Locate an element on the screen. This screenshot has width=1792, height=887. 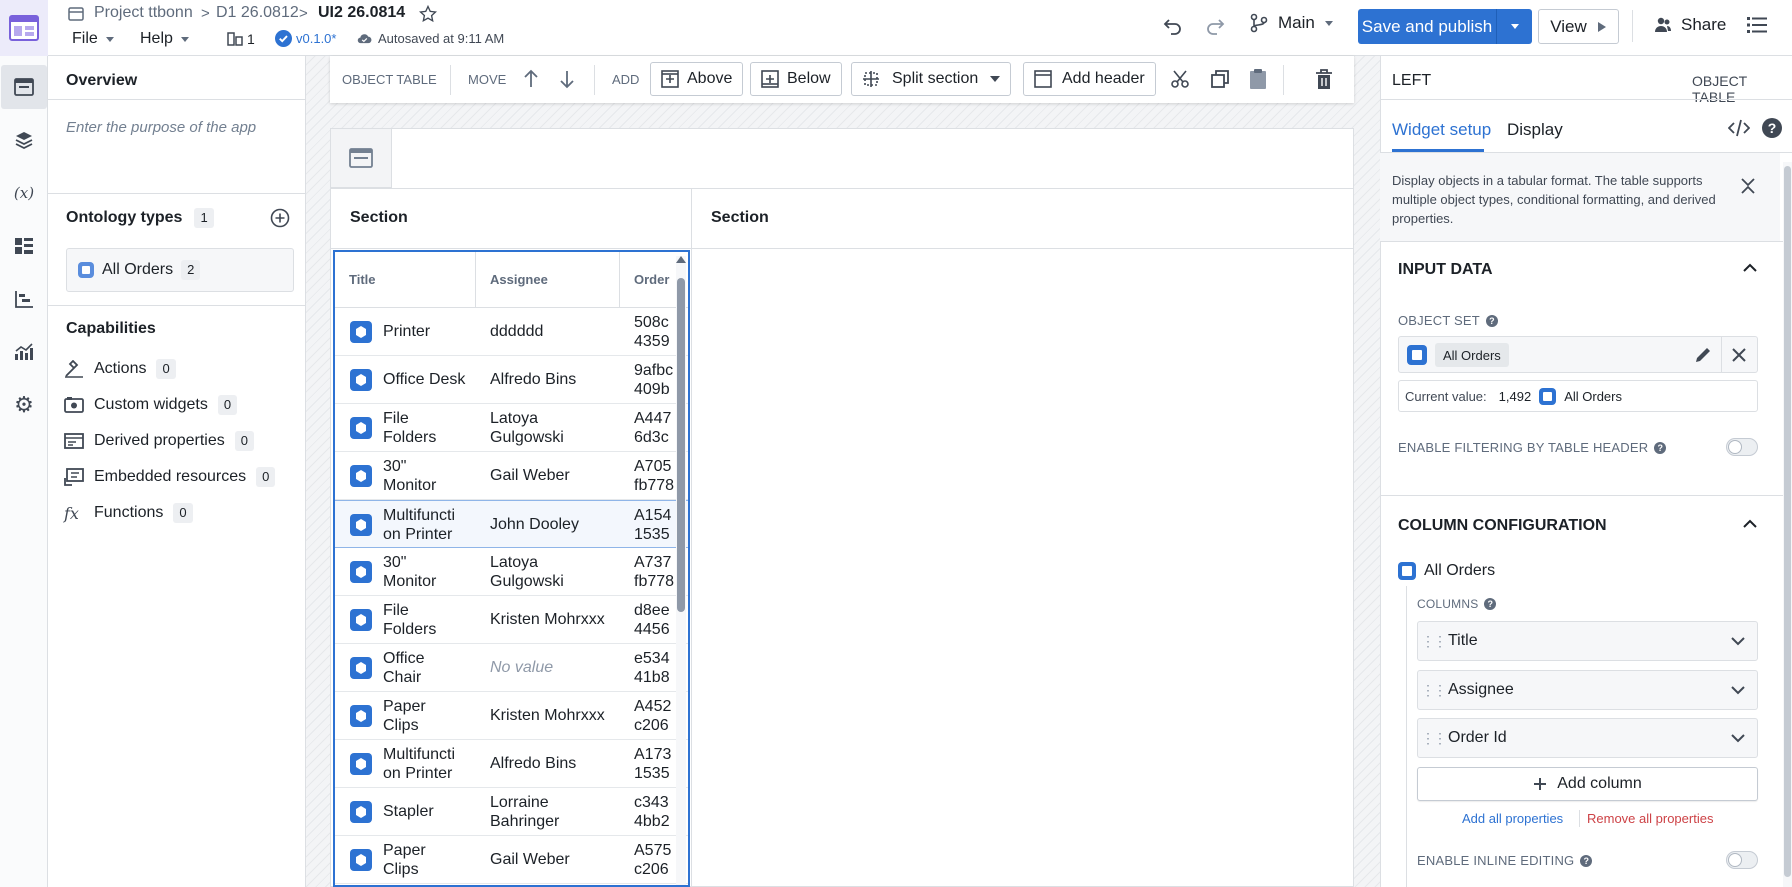
filtering-label: ENABLE FILTERING BY TABLE HEADER is located at coordinates (1523, 447).